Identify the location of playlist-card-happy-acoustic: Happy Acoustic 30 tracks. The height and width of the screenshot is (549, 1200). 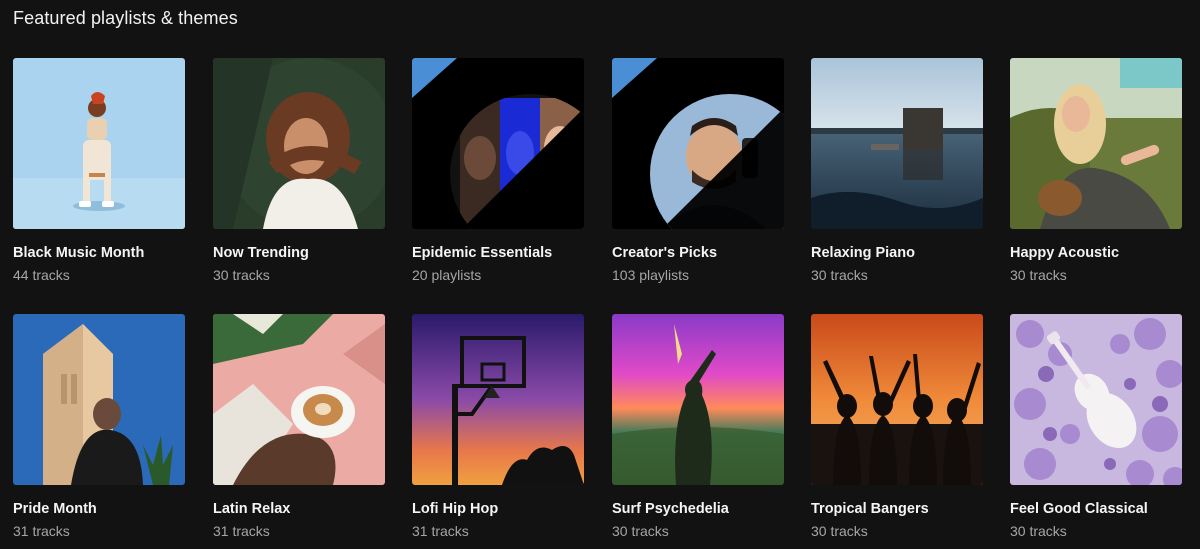
(1096, 170).